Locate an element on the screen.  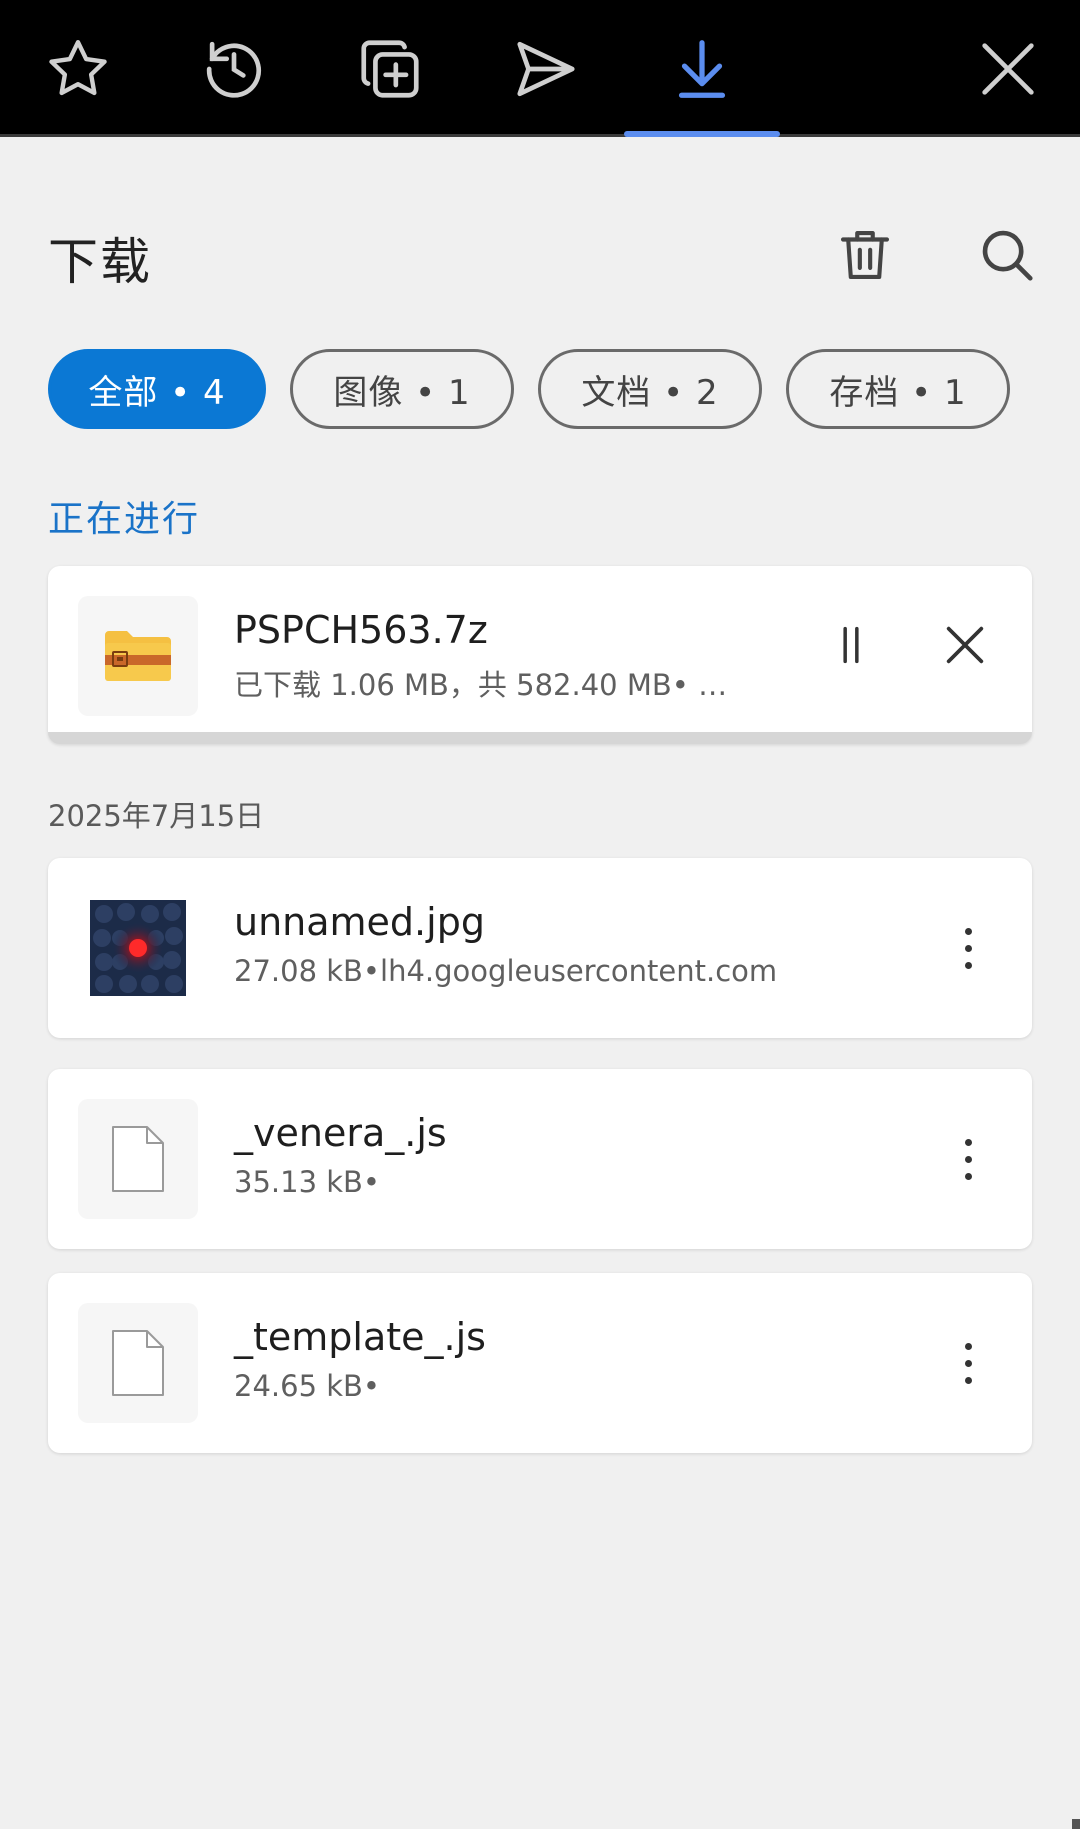
history-tab is located at coordinates (234, 68).